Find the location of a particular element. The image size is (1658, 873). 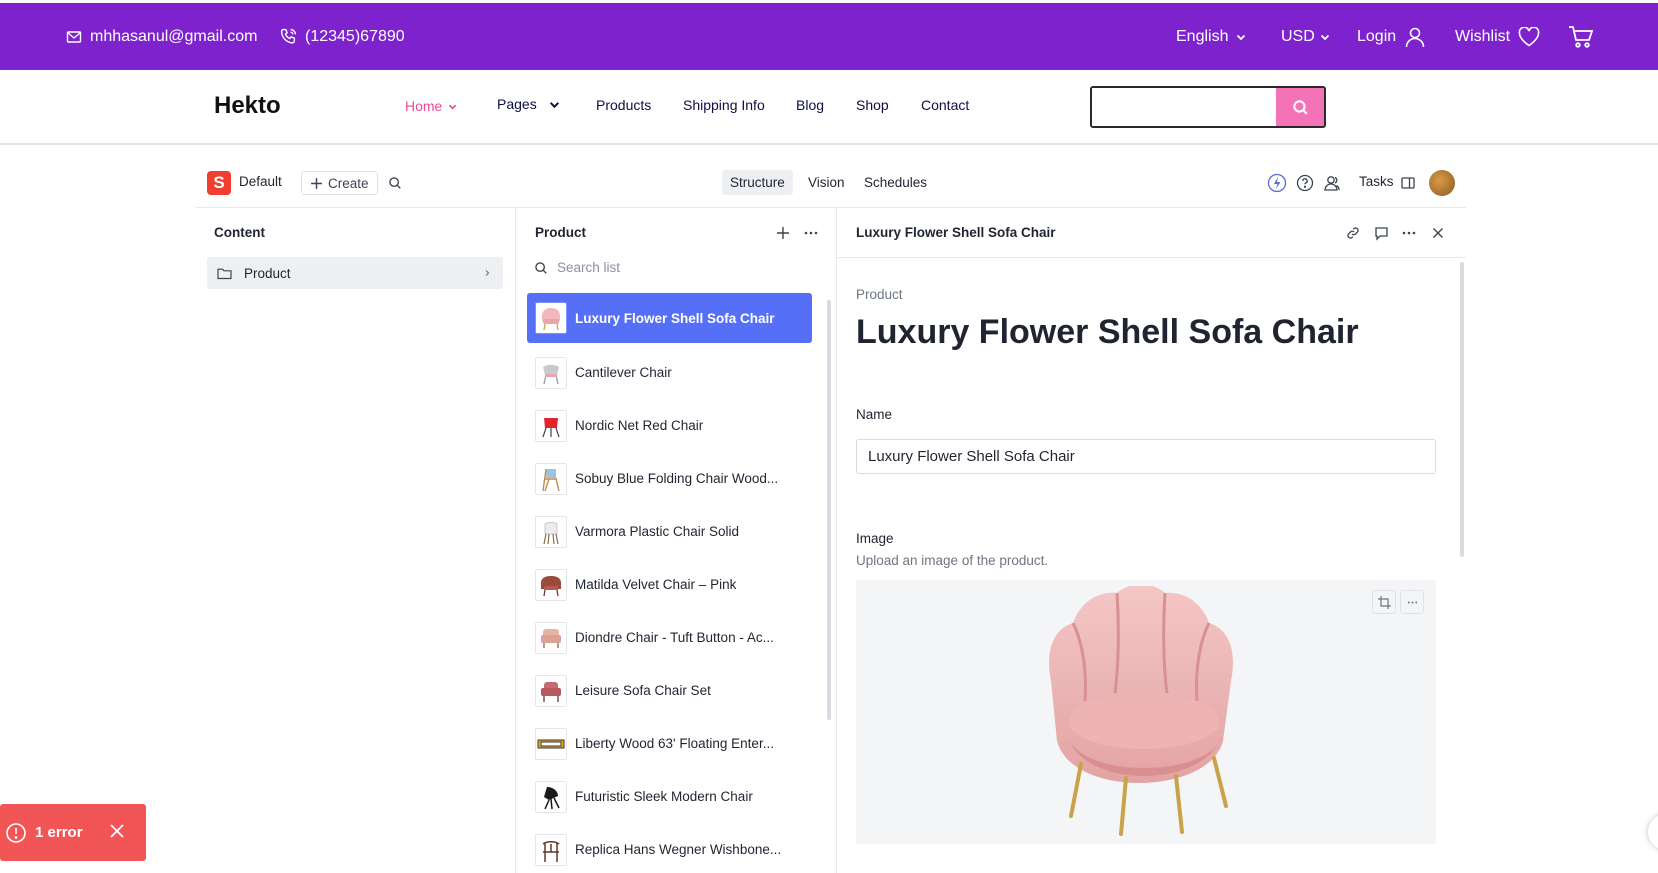

comment-icon is located at coordinates (1381, 233).